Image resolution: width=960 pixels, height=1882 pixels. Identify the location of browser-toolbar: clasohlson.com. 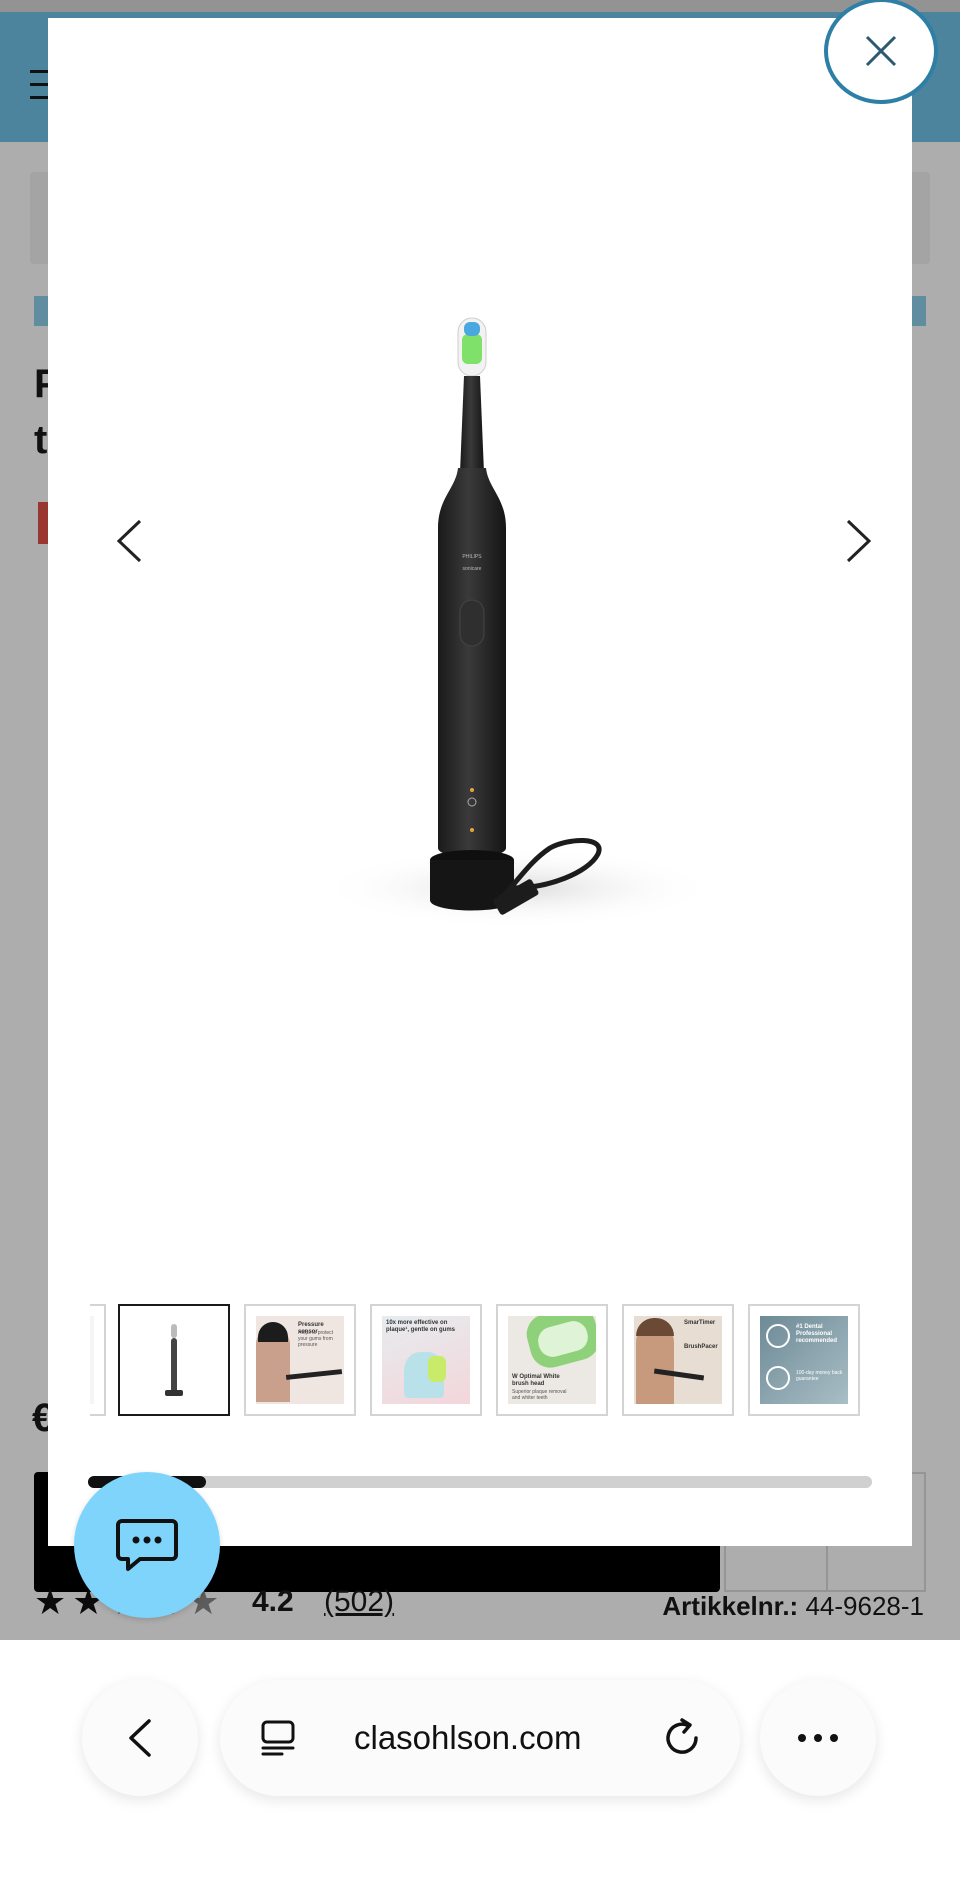
(480, 1761).